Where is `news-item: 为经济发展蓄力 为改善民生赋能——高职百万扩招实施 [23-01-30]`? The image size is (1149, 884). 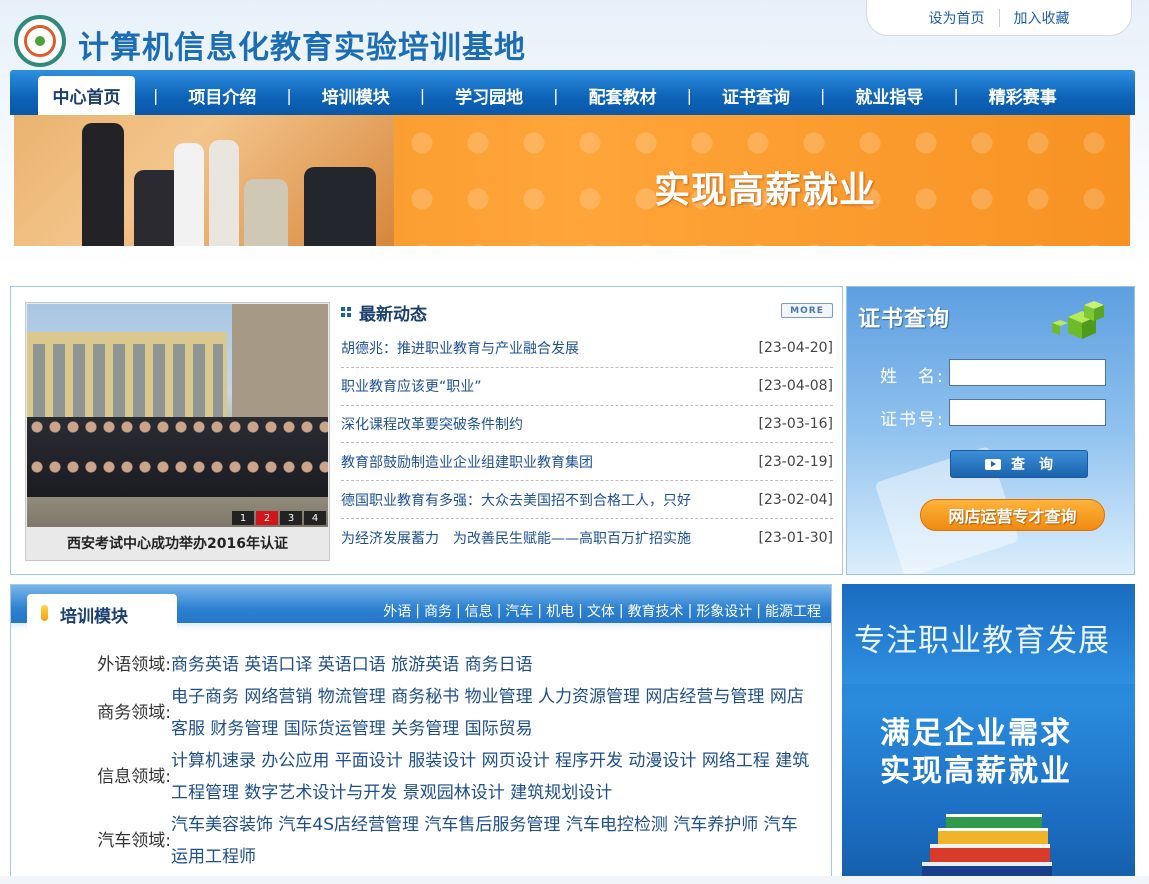
news-item: 为经济发展蓄力 为改善民生赋能——高职百万扩招实施 [23-01-30] is located at coordinates (587, 538).